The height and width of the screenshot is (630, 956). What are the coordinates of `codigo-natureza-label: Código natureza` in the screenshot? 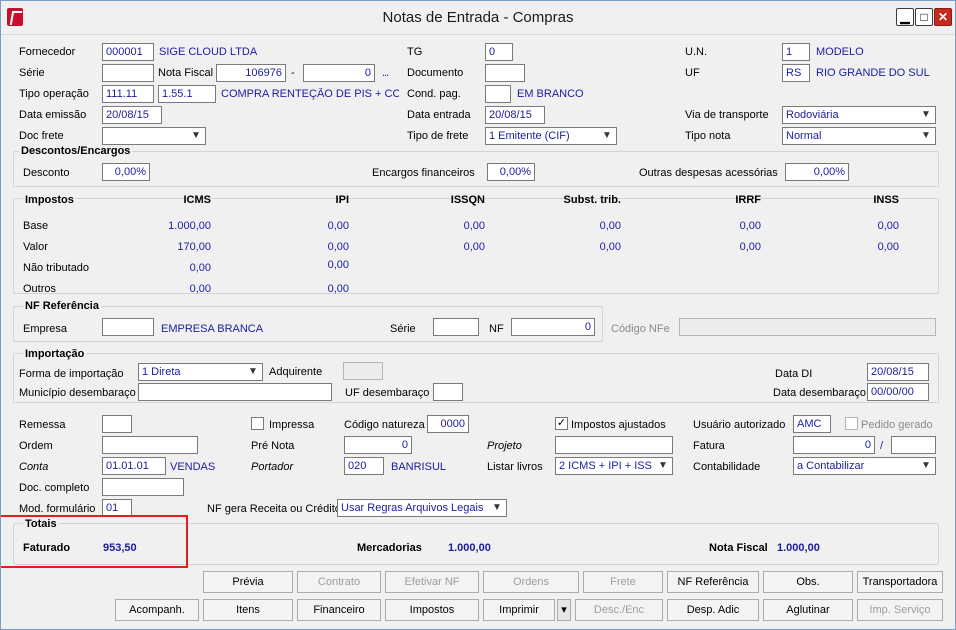 It's located at (384, 425).